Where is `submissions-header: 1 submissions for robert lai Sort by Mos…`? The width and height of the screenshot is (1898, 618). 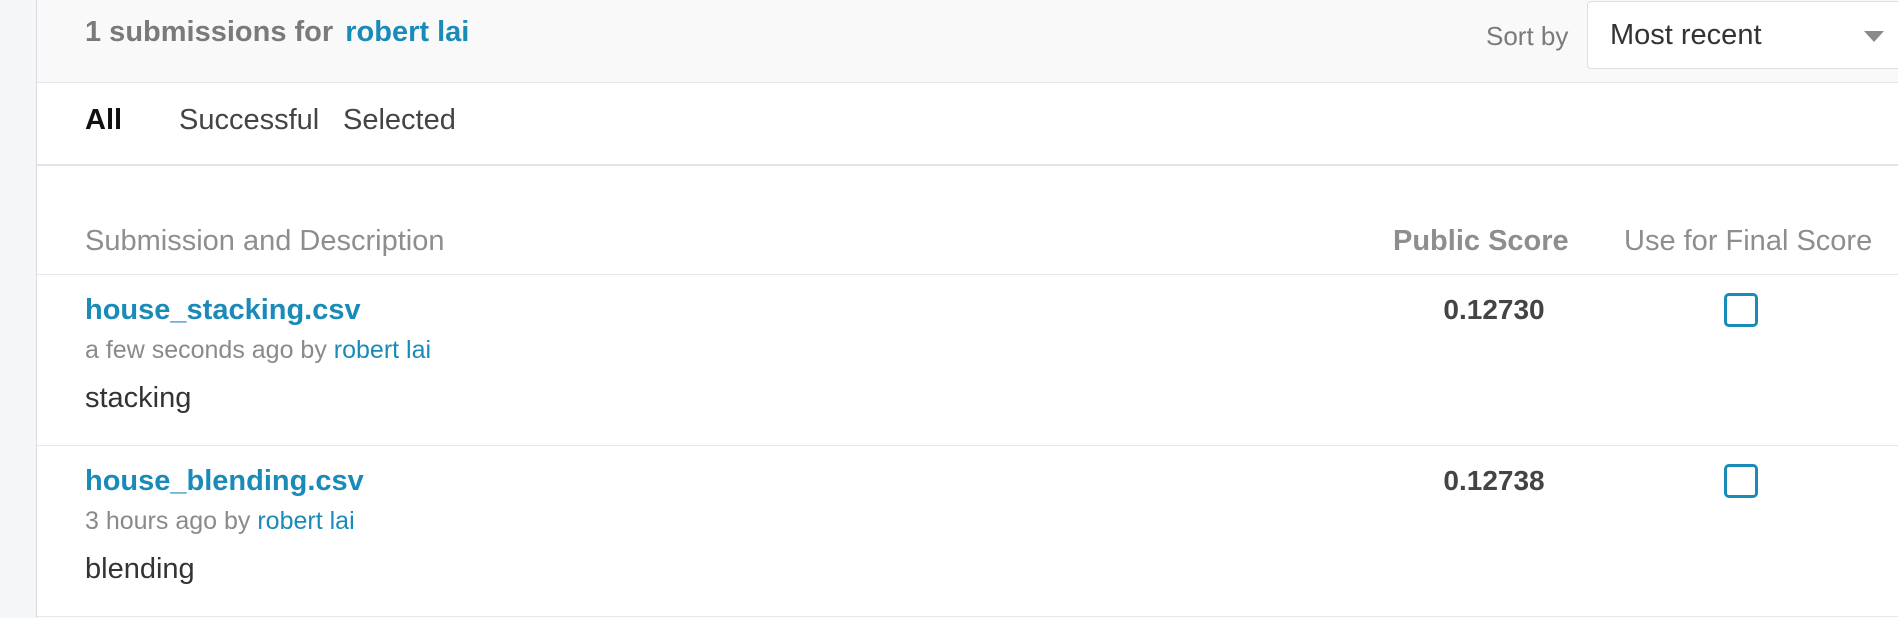 submissions-header: 1 submissions for robert lai Sort by Mos… is located at coordinates (967, 41).